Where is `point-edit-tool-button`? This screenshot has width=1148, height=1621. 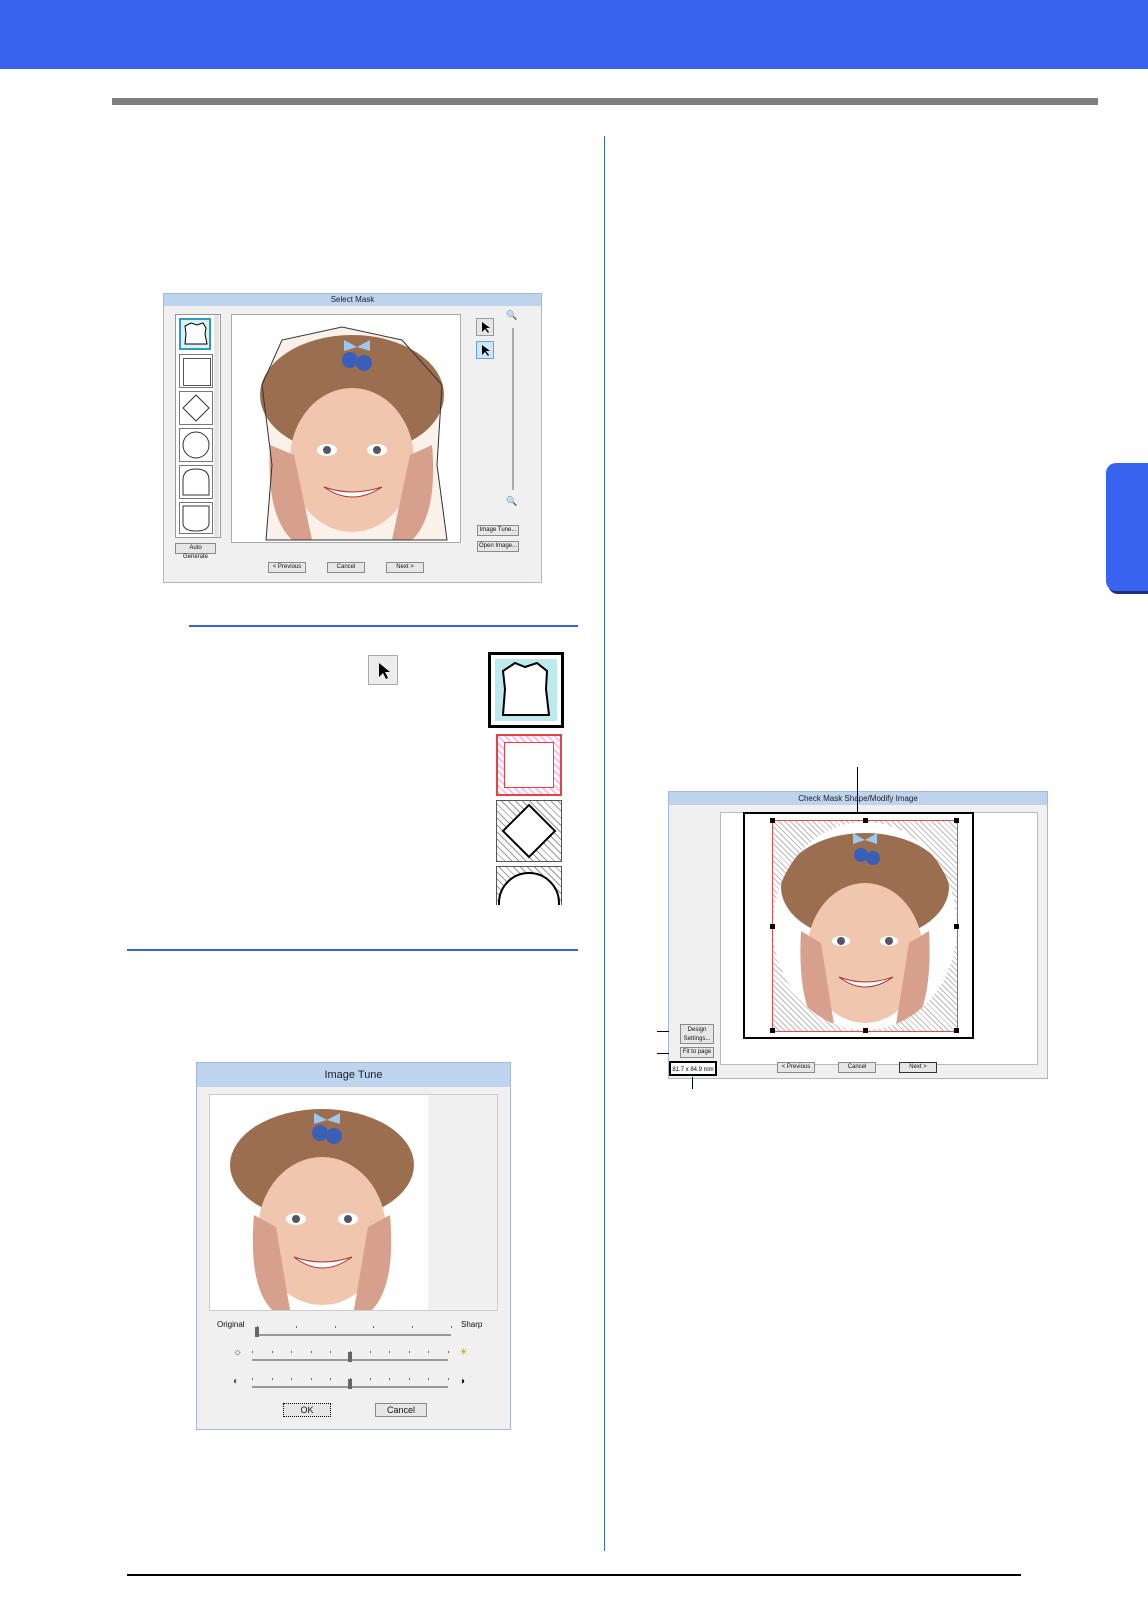 point-edit-tool-button is located at coordinates (485, 350).